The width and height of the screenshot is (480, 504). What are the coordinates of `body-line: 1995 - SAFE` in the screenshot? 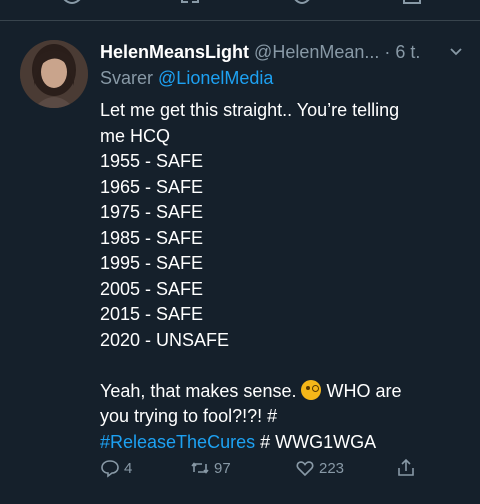 It's located at (152, 263).